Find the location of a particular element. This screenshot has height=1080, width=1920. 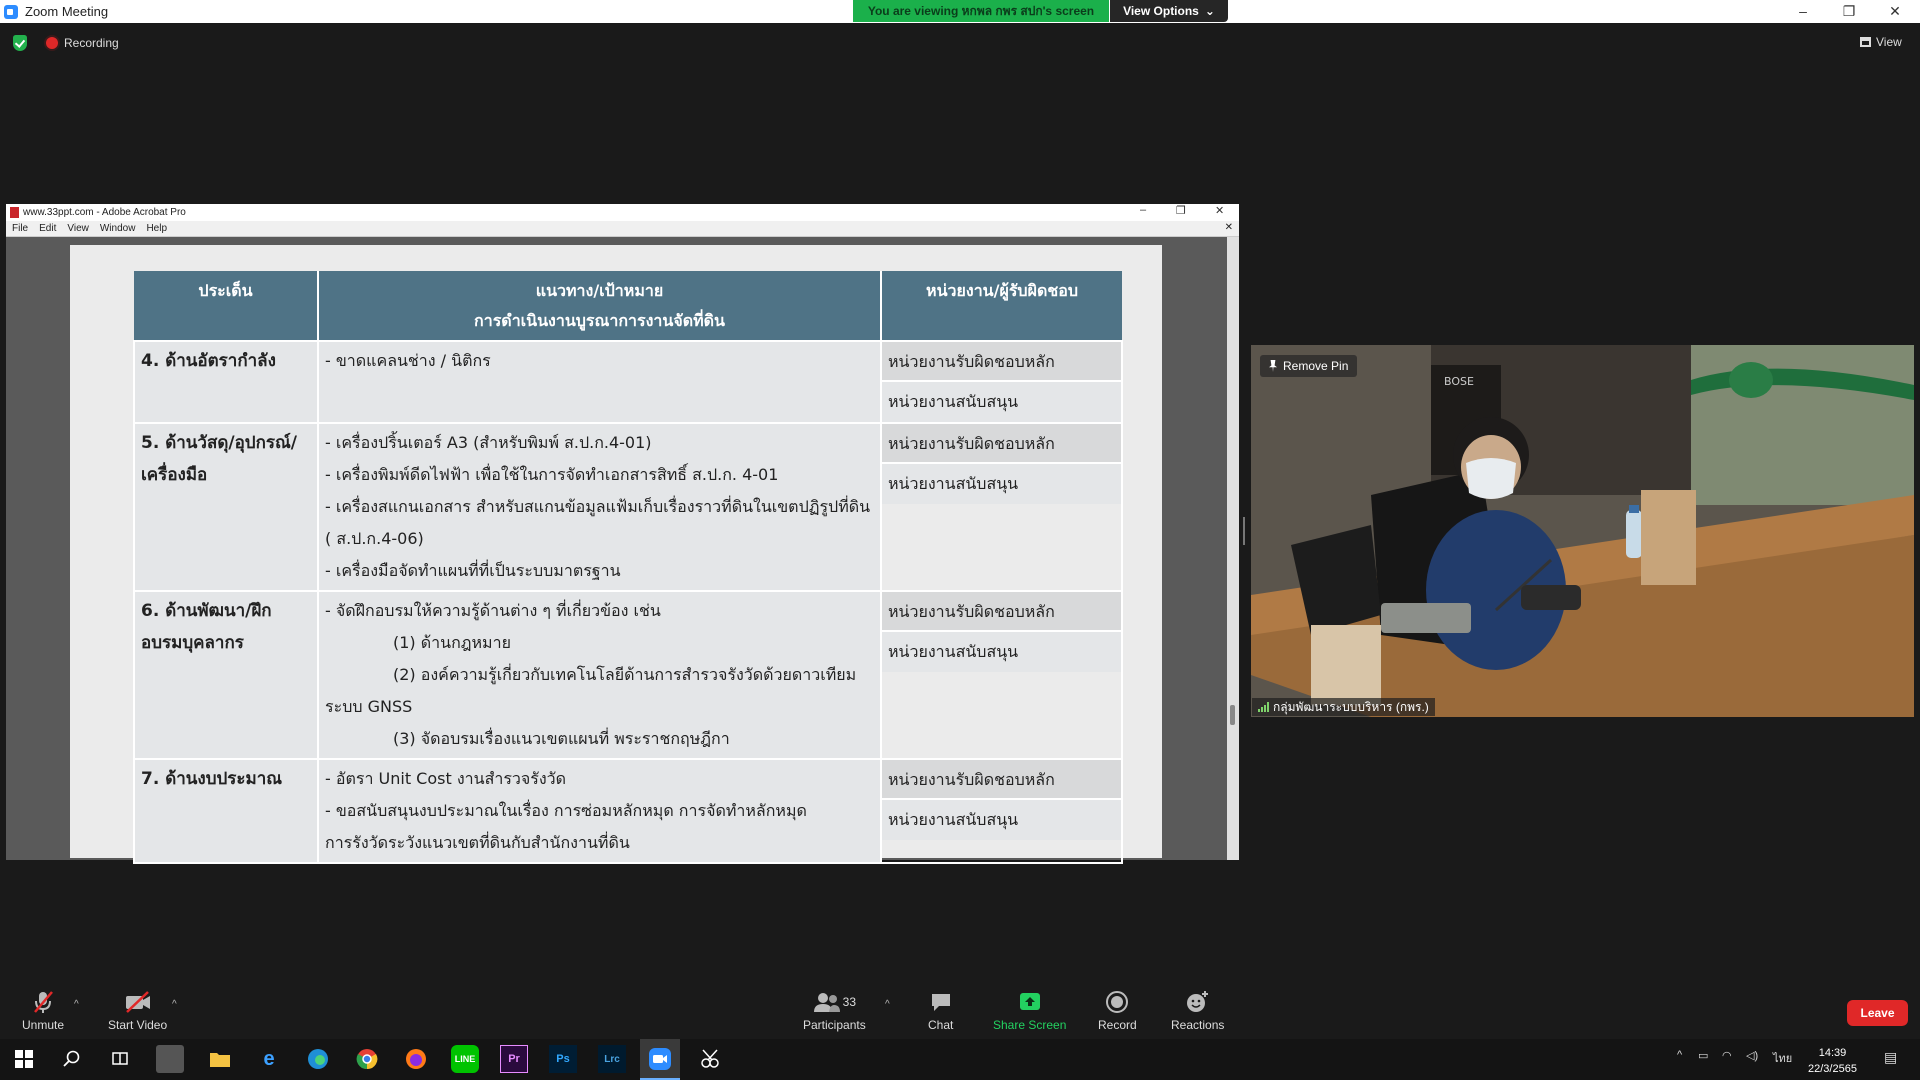

header-issue: ประเด็น is located at coordinates (226, 306).